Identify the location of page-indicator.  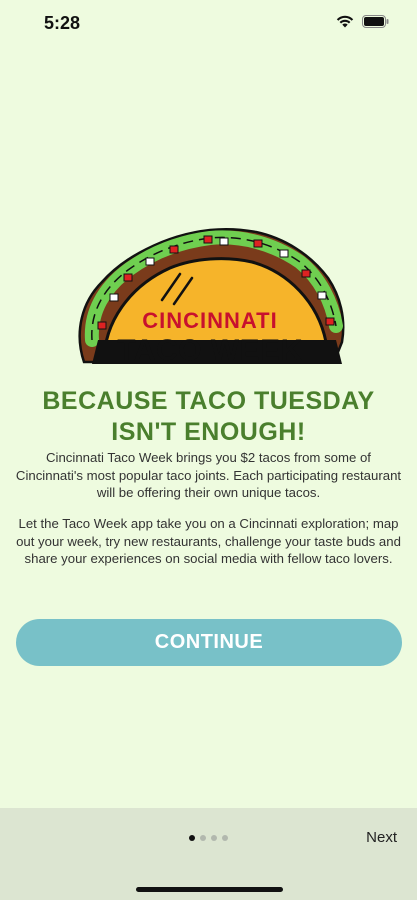
(208, 838).